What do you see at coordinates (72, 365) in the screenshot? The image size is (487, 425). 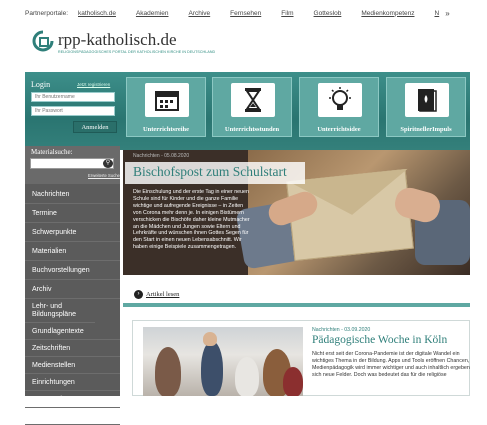 I see `sidebar-item-medienstellen: Medienstellen` at bounding box center [72, 365].